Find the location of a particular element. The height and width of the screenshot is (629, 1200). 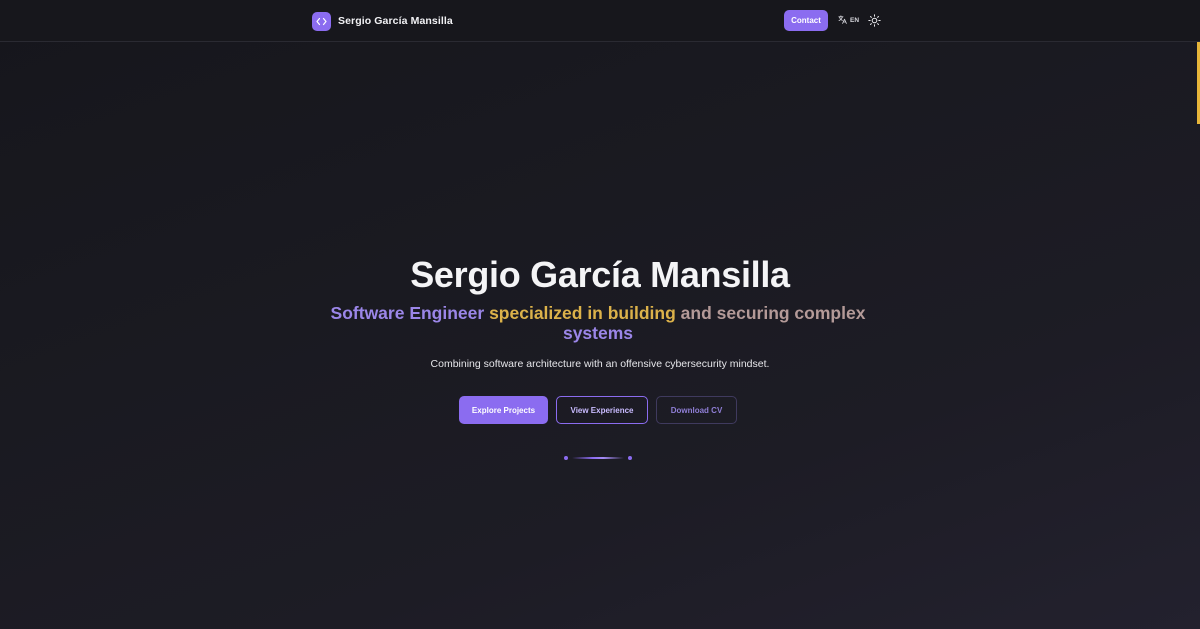

subtitle-part-2: specialized in building is located at coordinates (582, 313).